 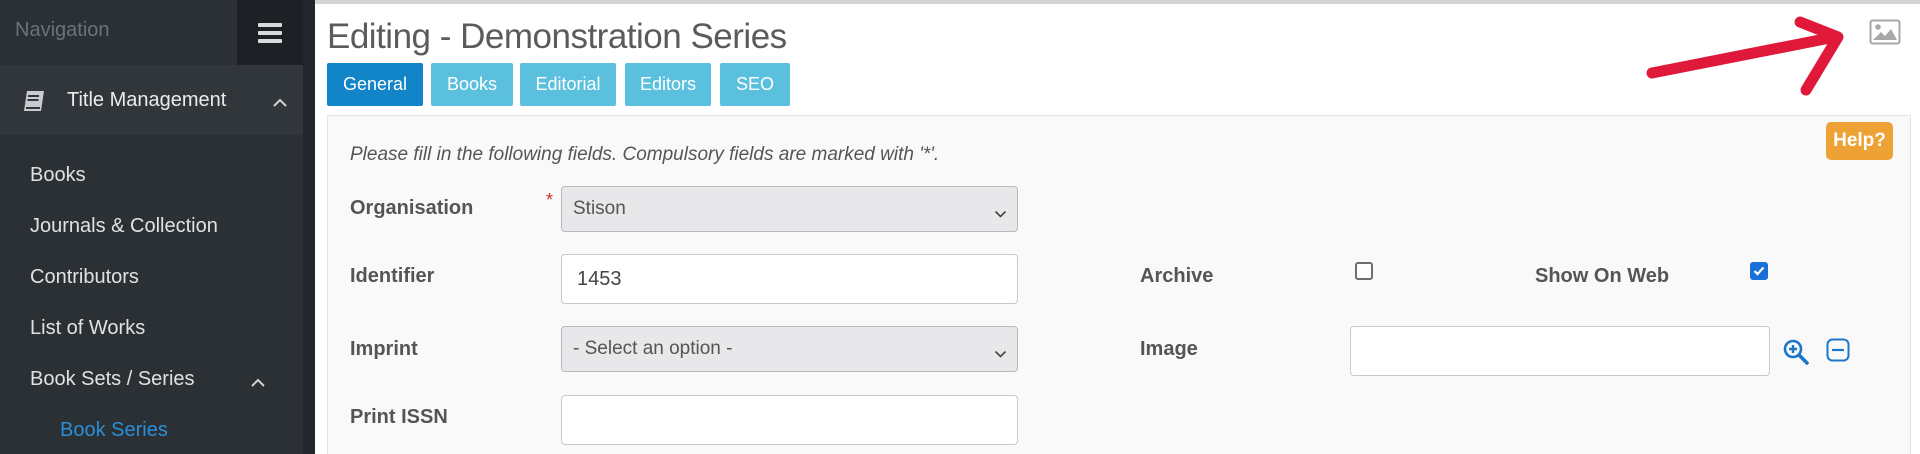 I want to click on hamburger-icon, so click(x=270, y=32).